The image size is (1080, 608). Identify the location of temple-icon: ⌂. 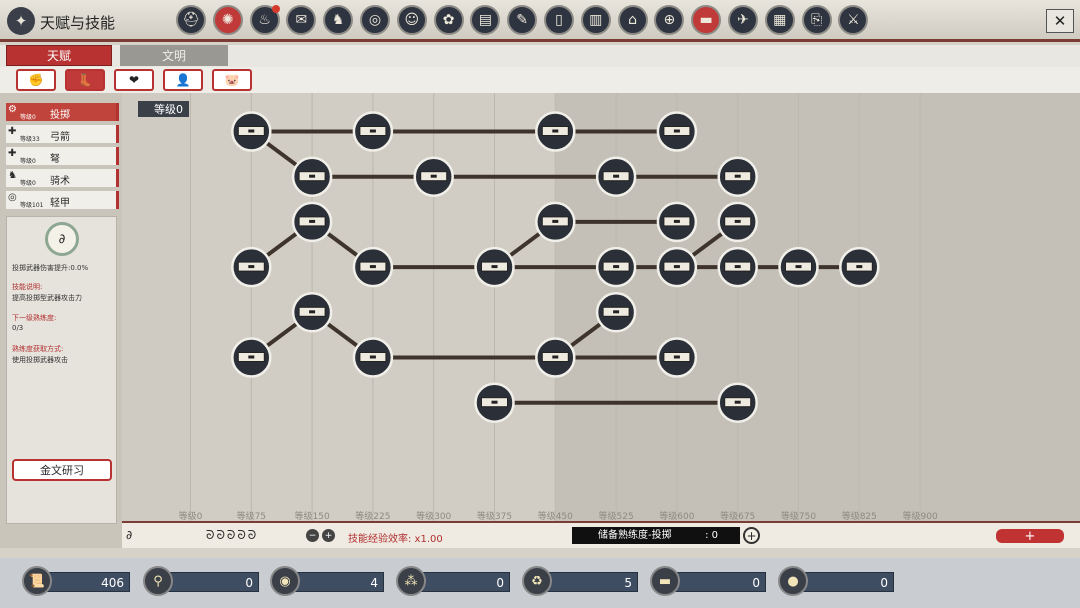
(632, 20).